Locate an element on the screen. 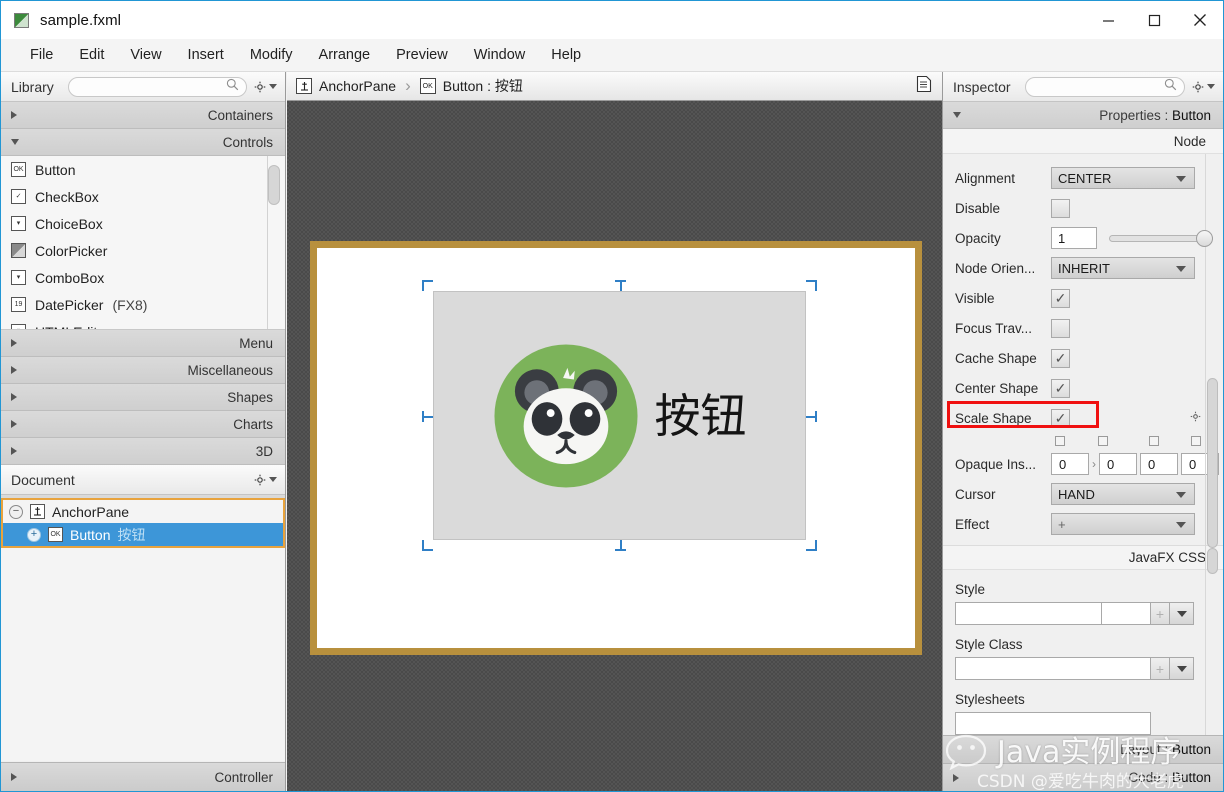 The height and width of the screenshot is (792, 1224). library-scrollbar is located at coordinates (275, 242).